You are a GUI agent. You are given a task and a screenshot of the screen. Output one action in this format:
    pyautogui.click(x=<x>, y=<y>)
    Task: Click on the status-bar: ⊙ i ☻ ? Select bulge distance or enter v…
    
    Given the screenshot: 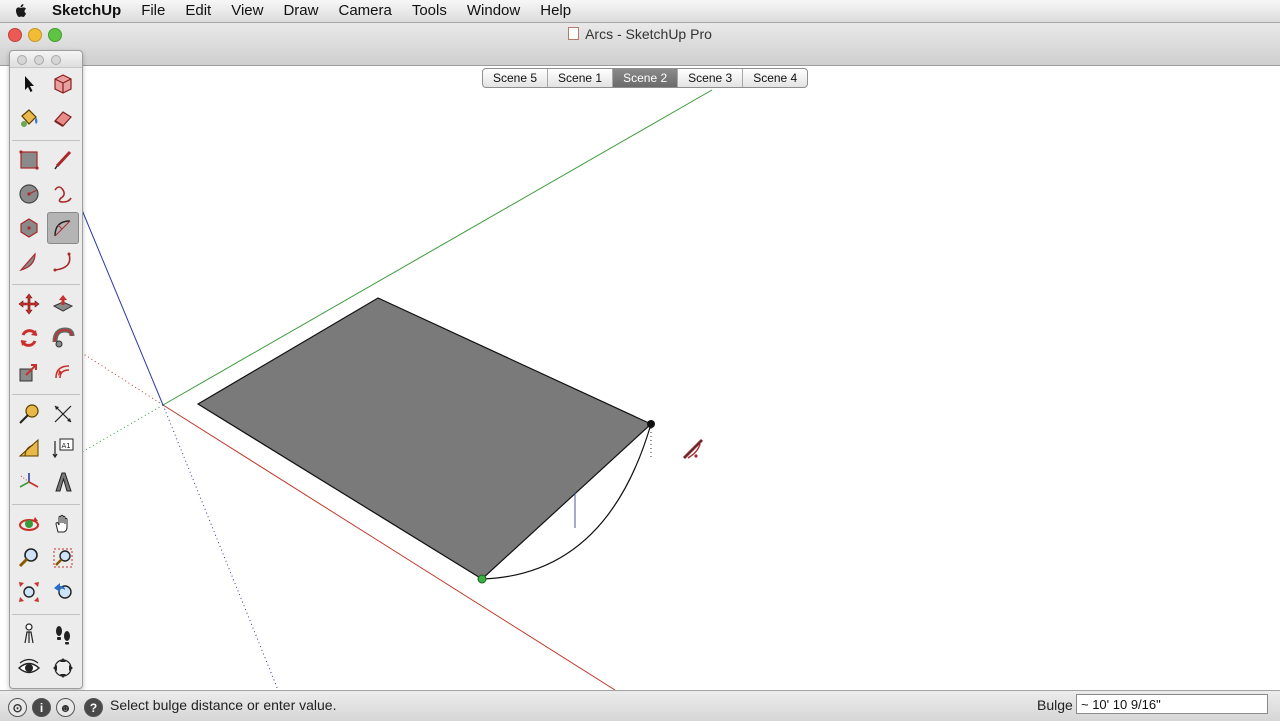 What is the action you would take?
    pyautogui.click(x=640, y=705)
    